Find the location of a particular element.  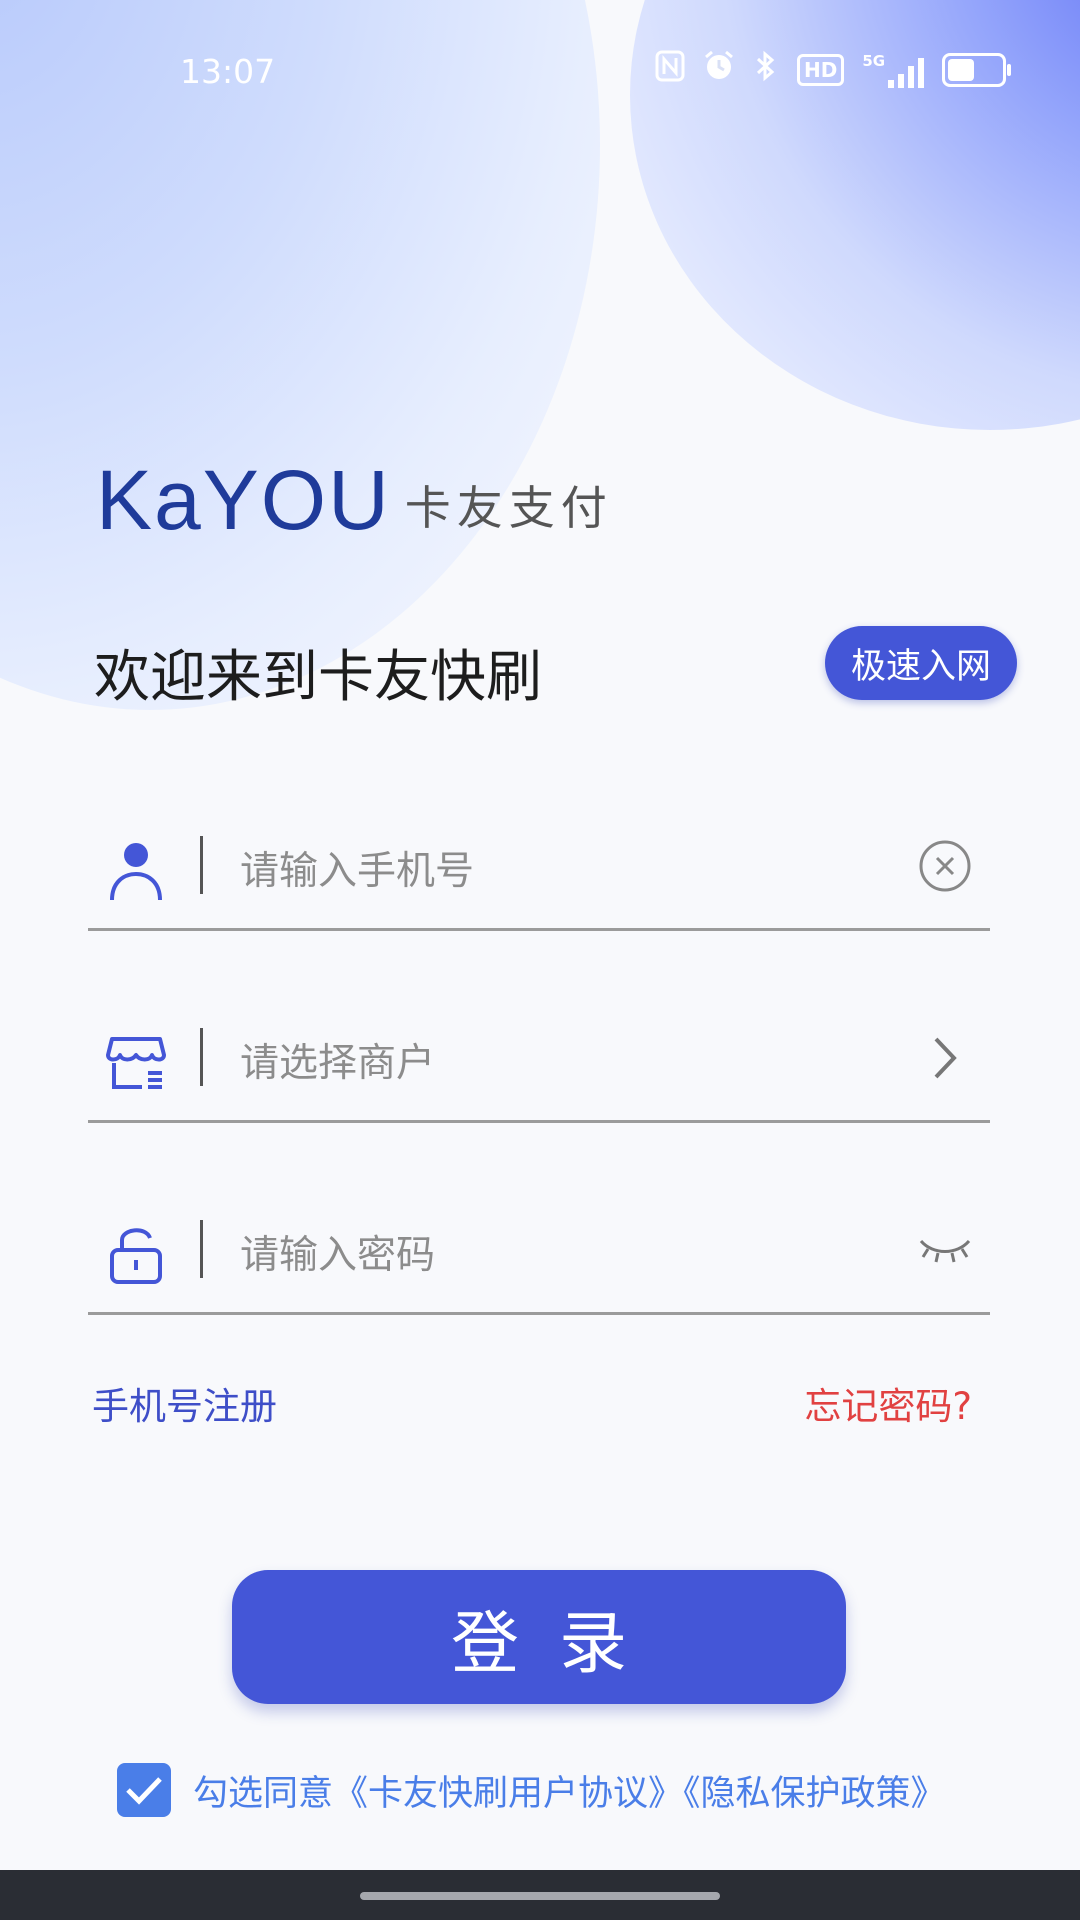

brand-logo: KaYOU 卡友支付 is located at coordinates (354, 500).